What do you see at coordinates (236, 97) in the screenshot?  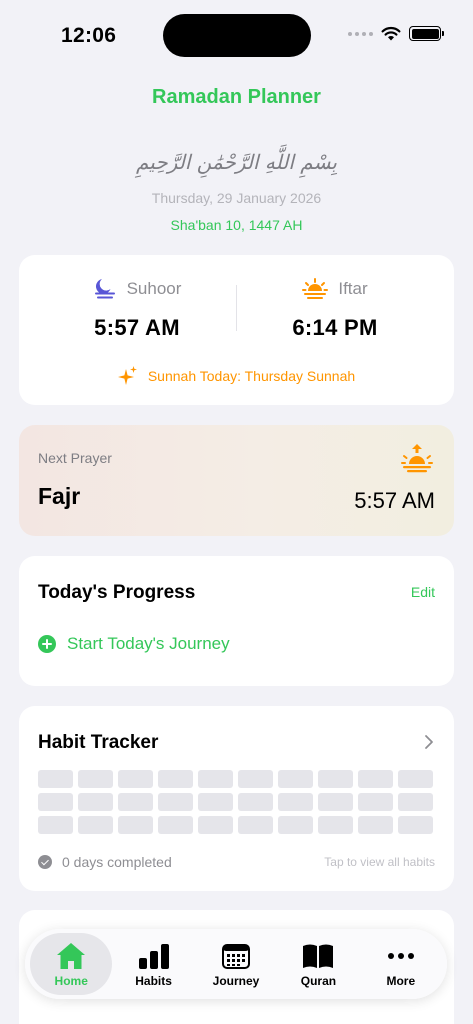 I see `app-title: Ramadan Planner` at bounding box center [236, 97].